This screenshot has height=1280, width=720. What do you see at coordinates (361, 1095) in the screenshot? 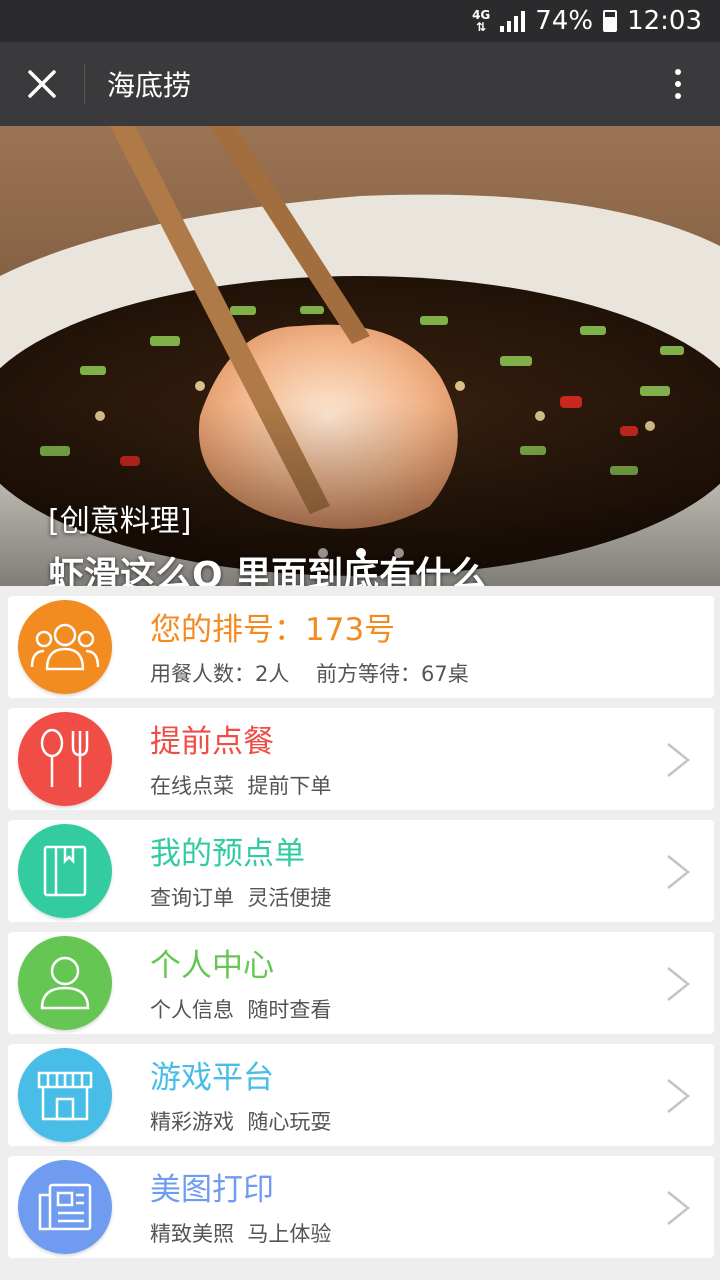
I see `menu-item-games: 游戏平台 精彩游戏 随心玩耍` at bounding box center [361, 1095].